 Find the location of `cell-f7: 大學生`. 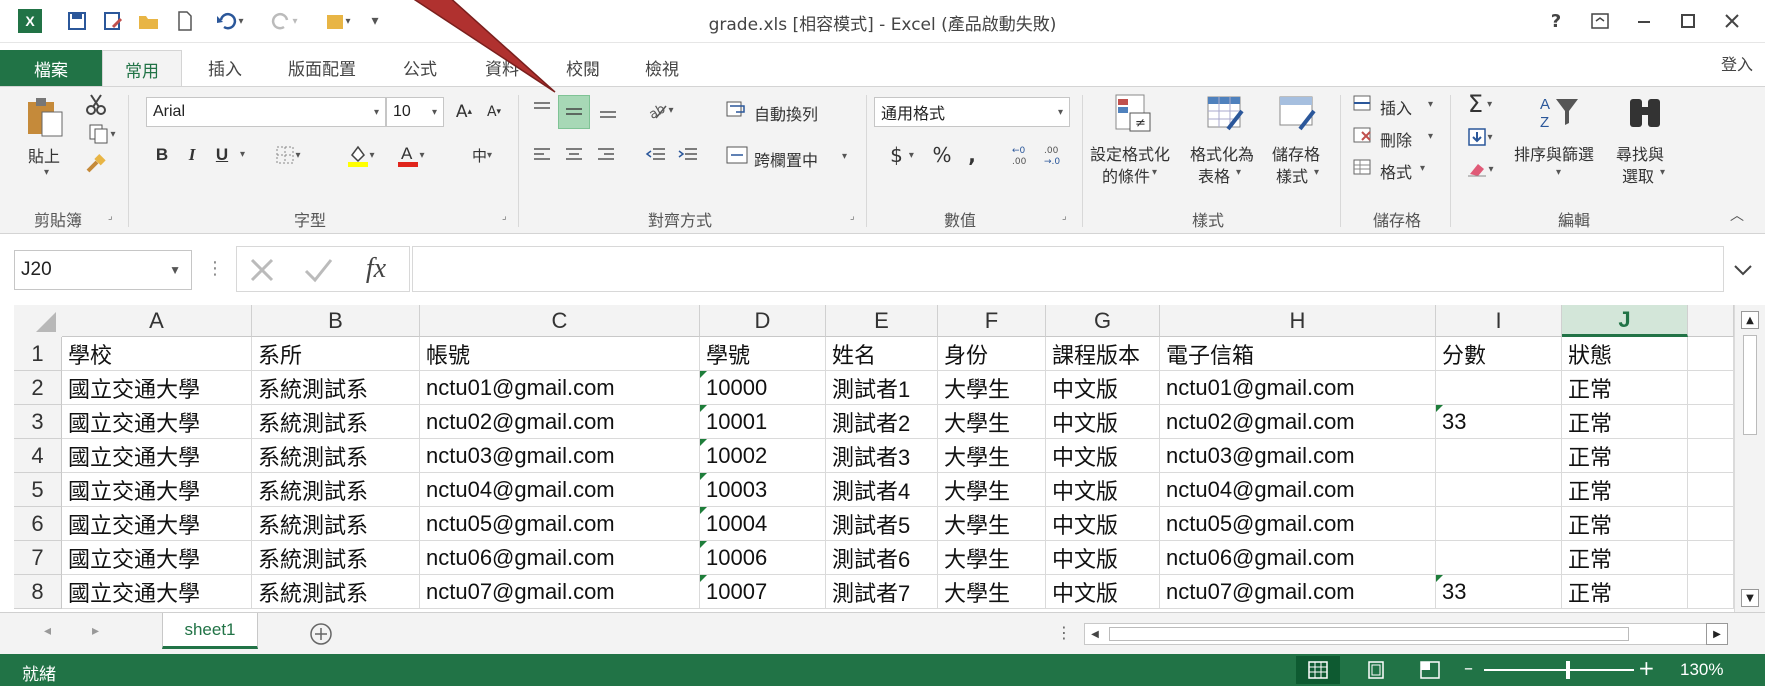

cell-f7: 大學生 is located at coordinates (992, 558).